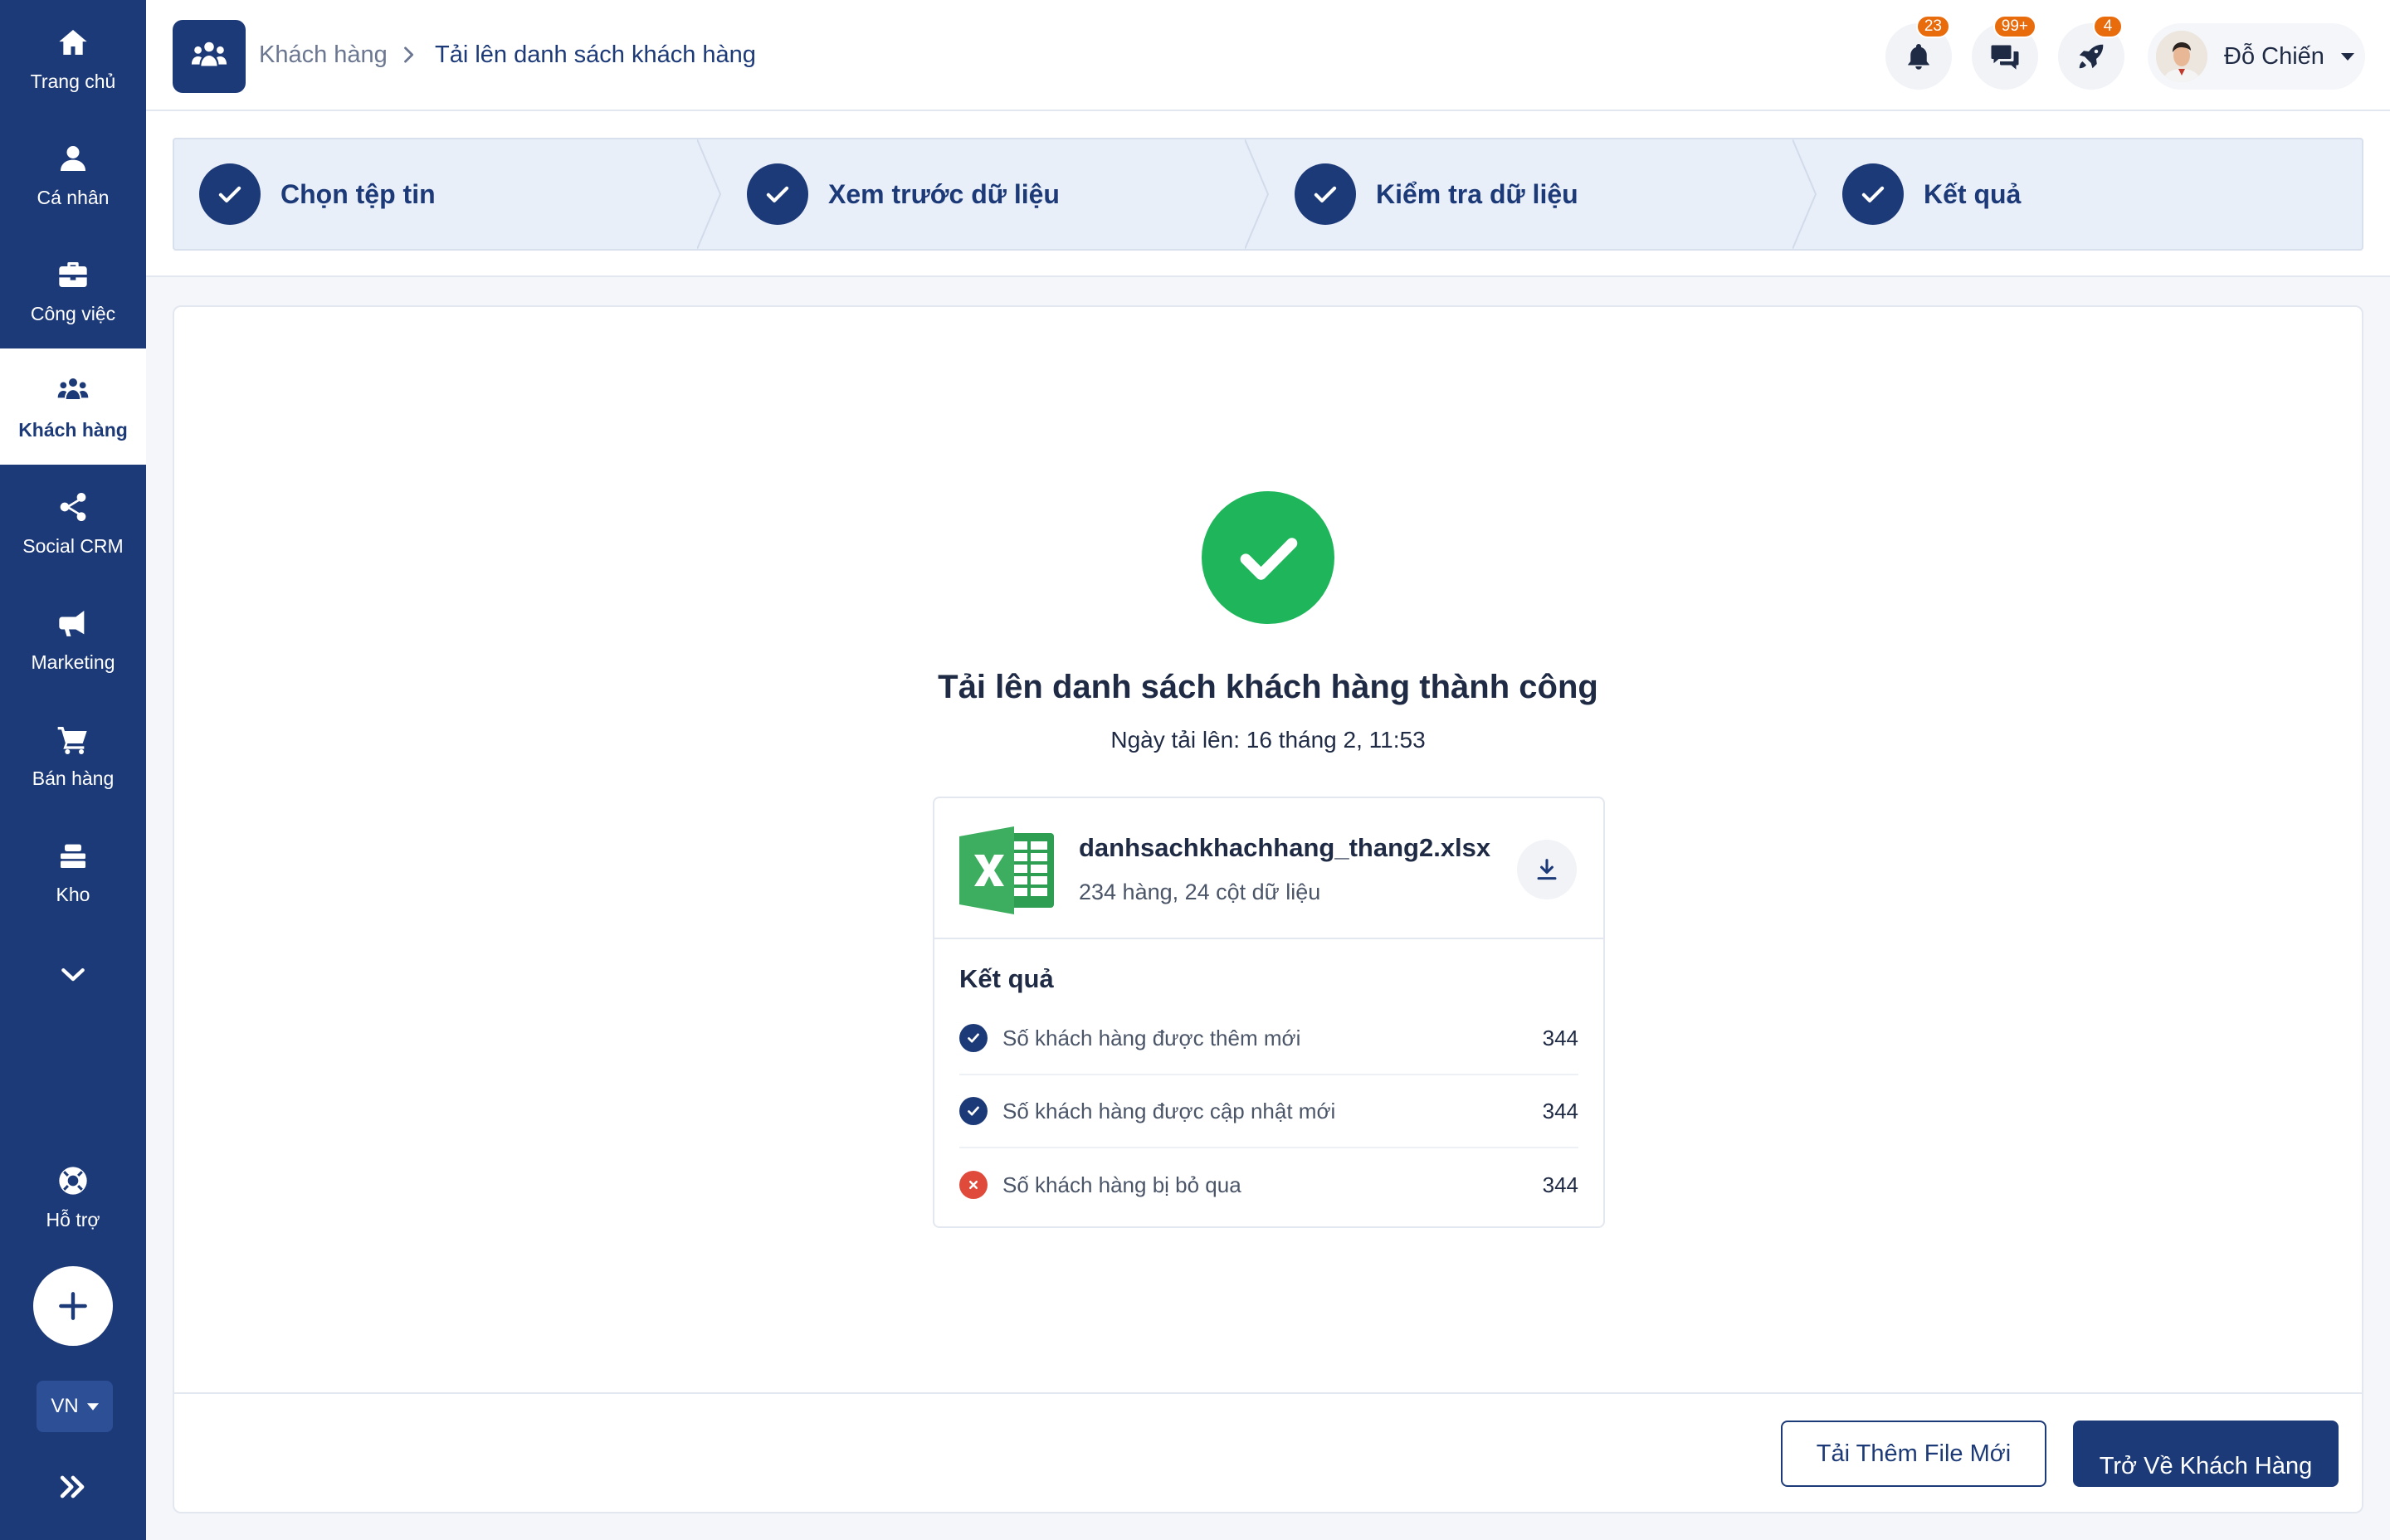 Image resolution: width=2390 pixels, height=1540 pixels. I want to click on bell-icon, so click(1918, 57).